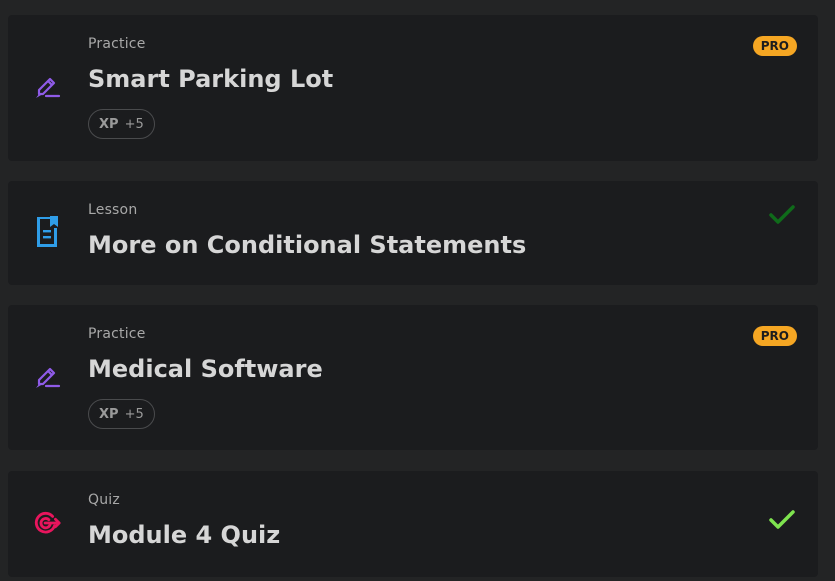 This screenshot has height=581, width=835. What do you see at coordinates (104, 500) in the screenshot?
I see `item-type-label: Quiz` at bounding box center [104, 500].